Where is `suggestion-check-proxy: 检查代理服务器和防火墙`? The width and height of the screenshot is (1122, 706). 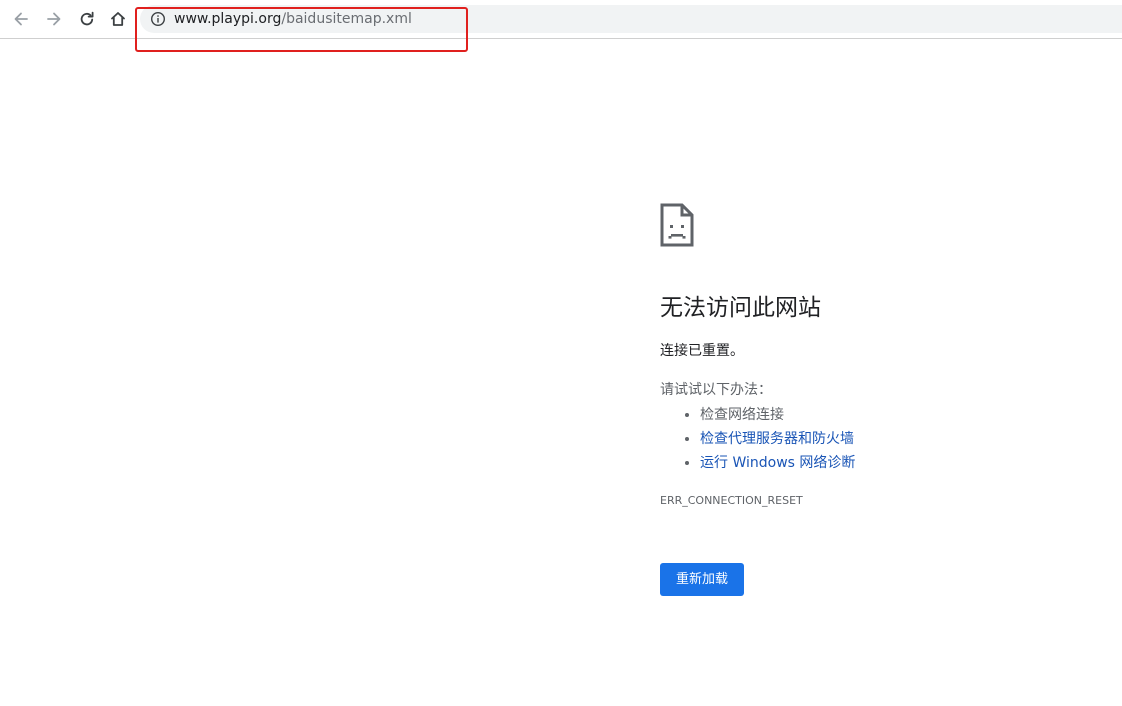 suggestion-check-proxy: 检查代理服务器和防火墙 is located at coordinates (777, 439).